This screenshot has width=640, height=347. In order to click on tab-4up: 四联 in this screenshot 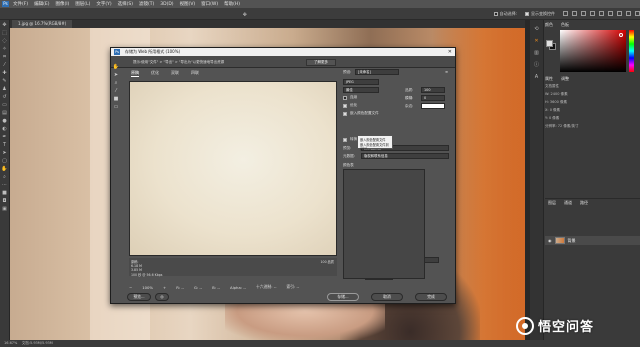, I will do `click(195, 73)`.